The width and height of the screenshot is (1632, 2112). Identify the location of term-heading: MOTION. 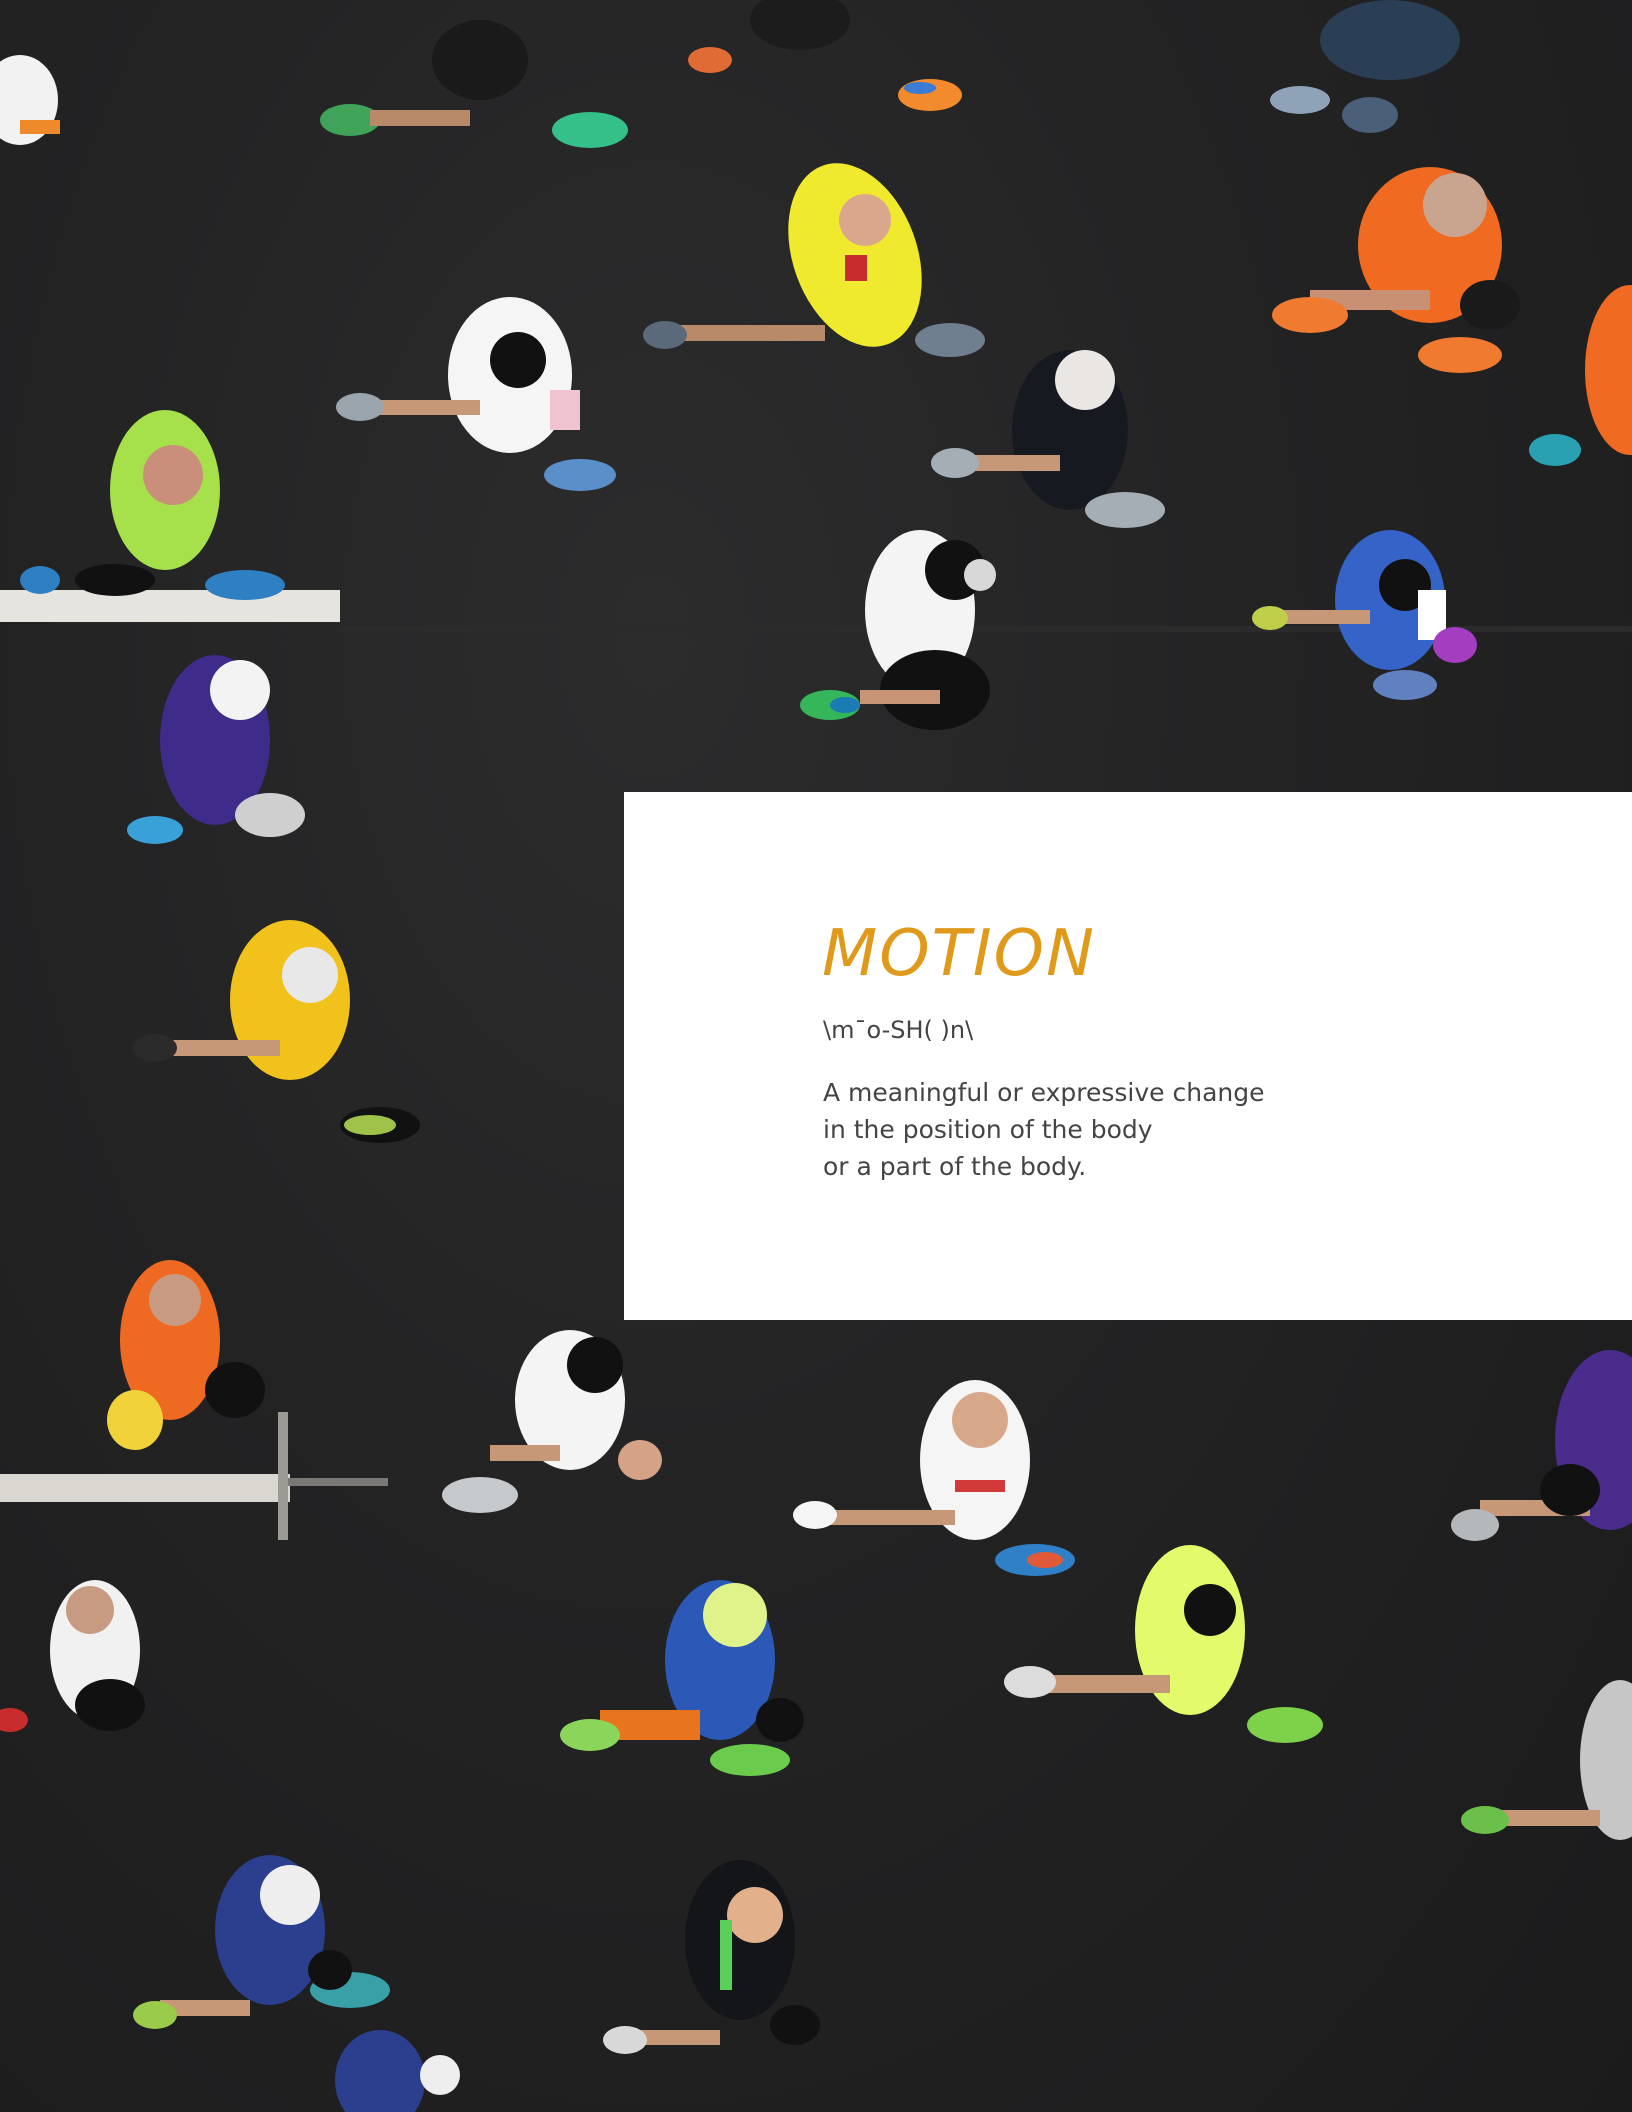
(959, 954).